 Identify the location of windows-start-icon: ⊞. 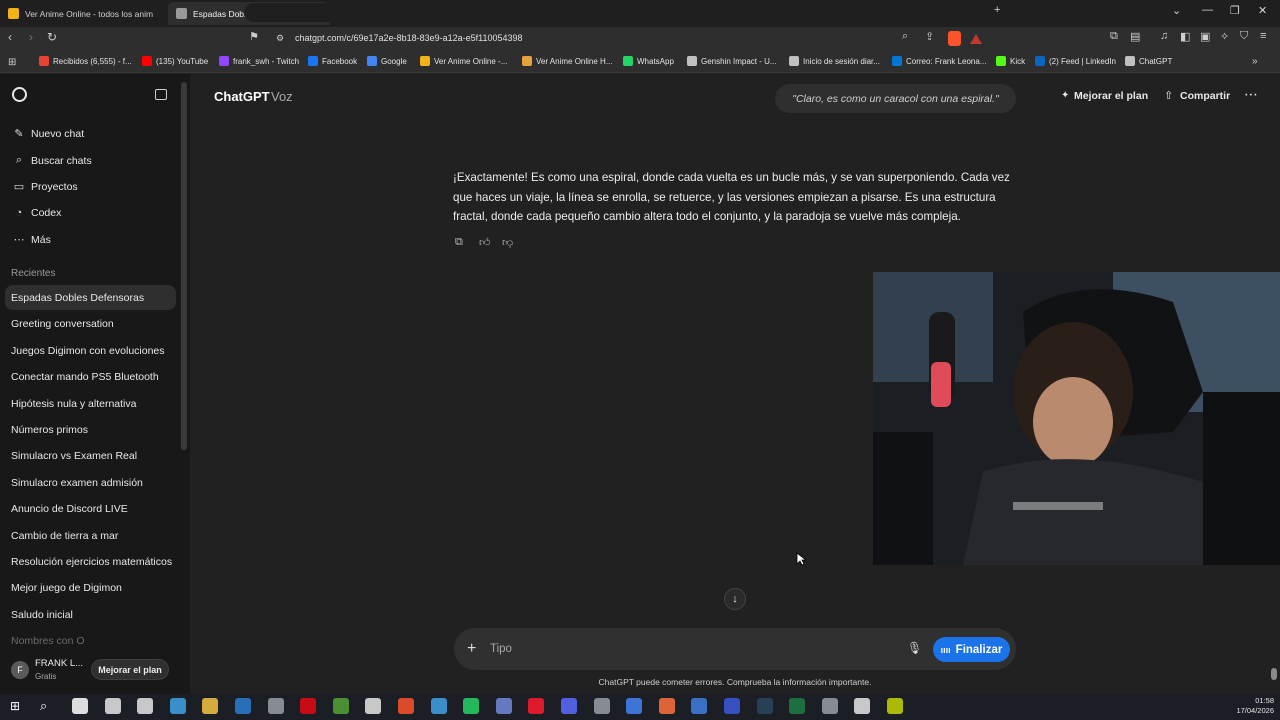
(15, 706).